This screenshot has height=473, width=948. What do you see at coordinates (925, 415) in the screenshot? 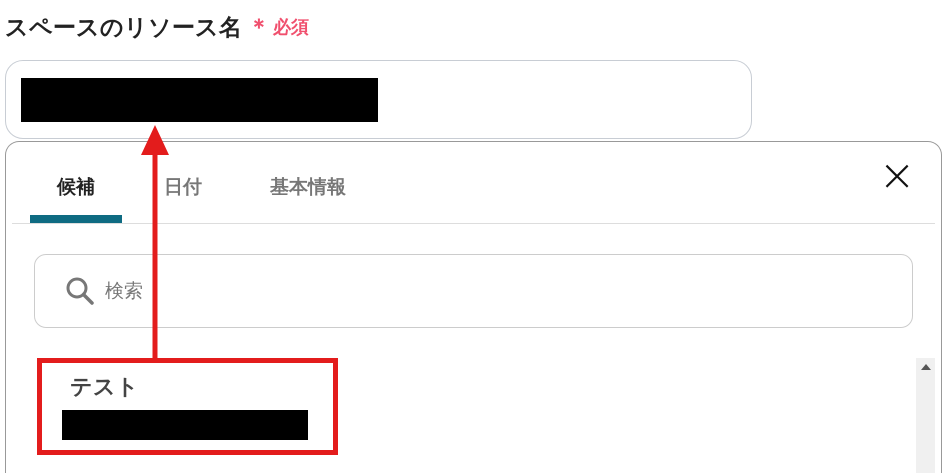
I see `scrollbar` at bounding box center [925, 415].